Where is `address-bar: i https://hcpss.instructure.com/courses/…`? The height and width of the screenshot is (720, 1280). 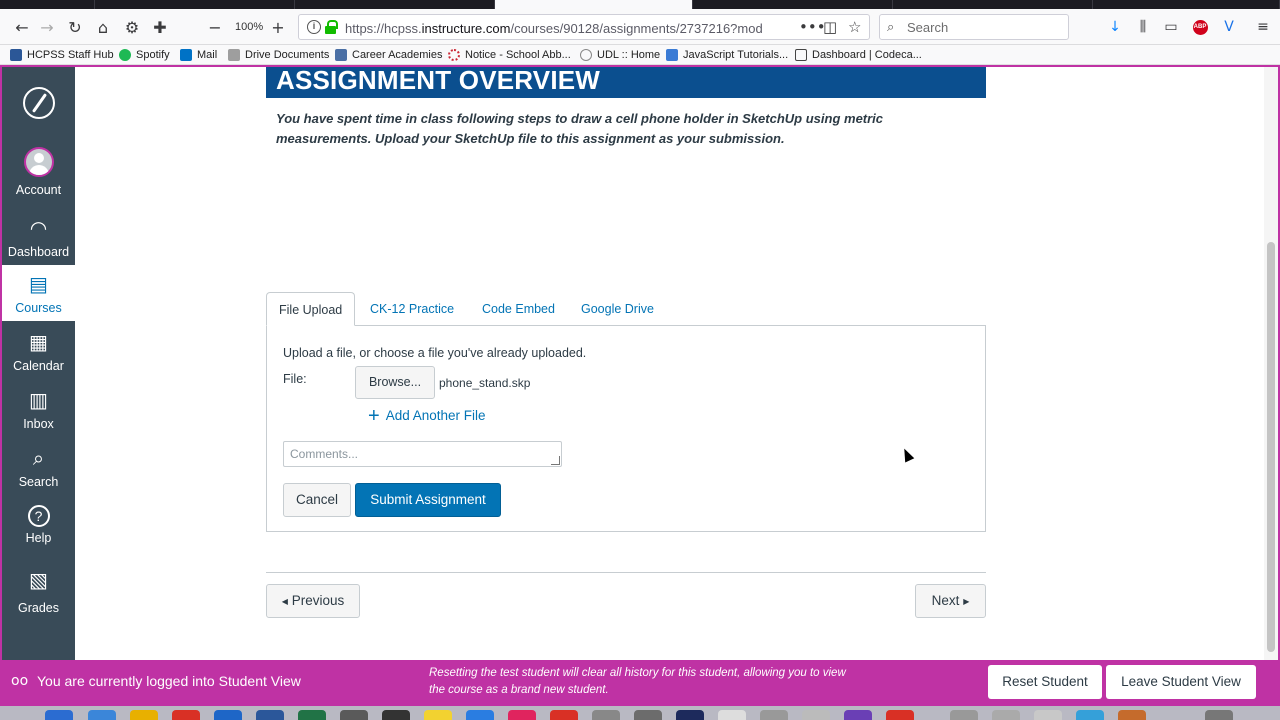
address-bar: i https://hcpss.instructure.com/courses/… is located at coordinates (584, 27).